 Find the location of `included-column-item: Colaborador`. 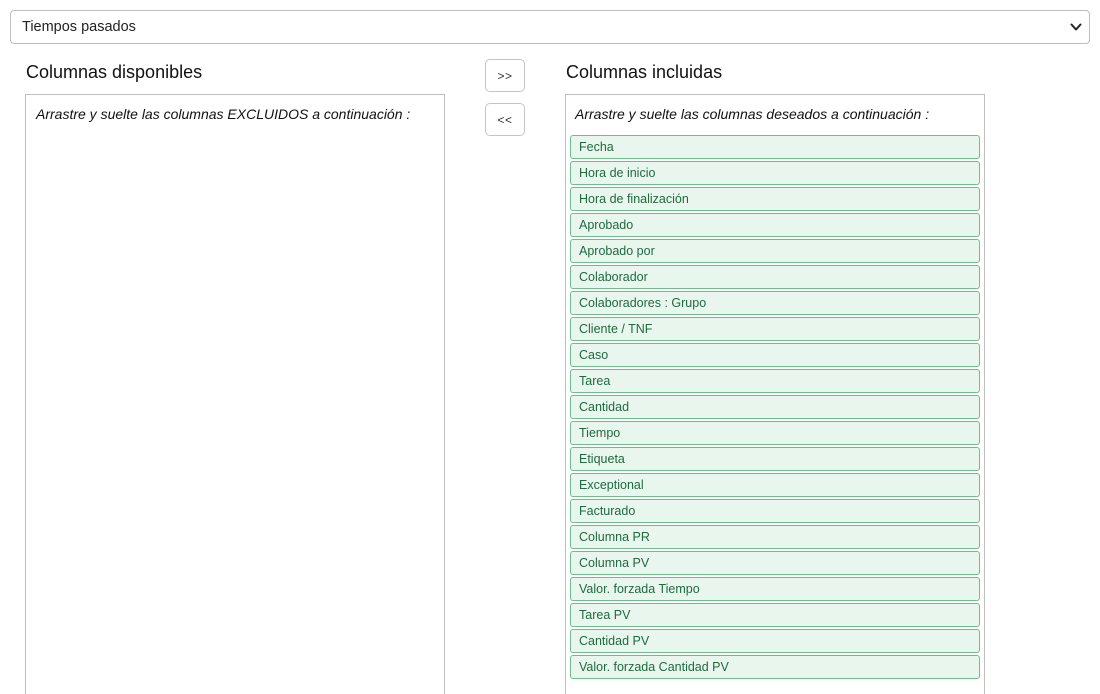

included-column-item: Colaborador is located at coordinates (775, 277).